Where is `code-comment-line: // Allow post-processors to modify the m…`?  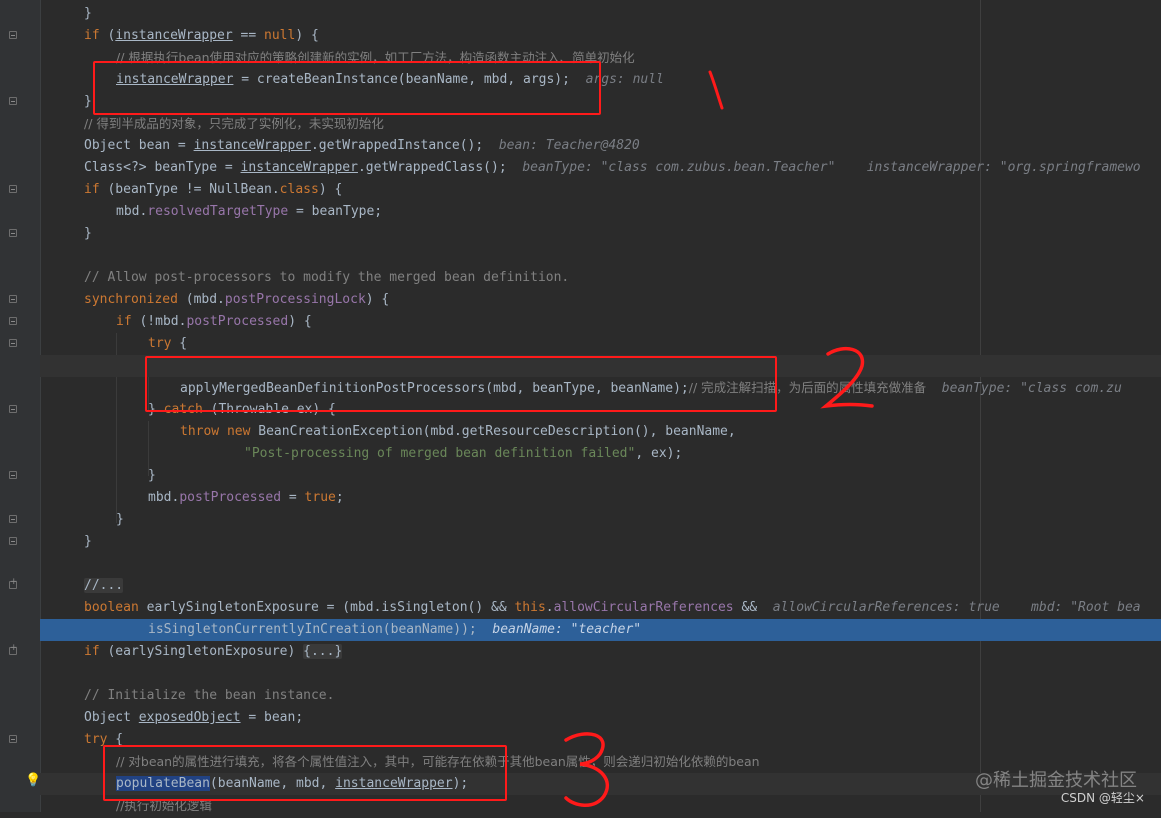 code-comment-line: // Allow post-processors to modify the m… is located at coordinates (327, 277).